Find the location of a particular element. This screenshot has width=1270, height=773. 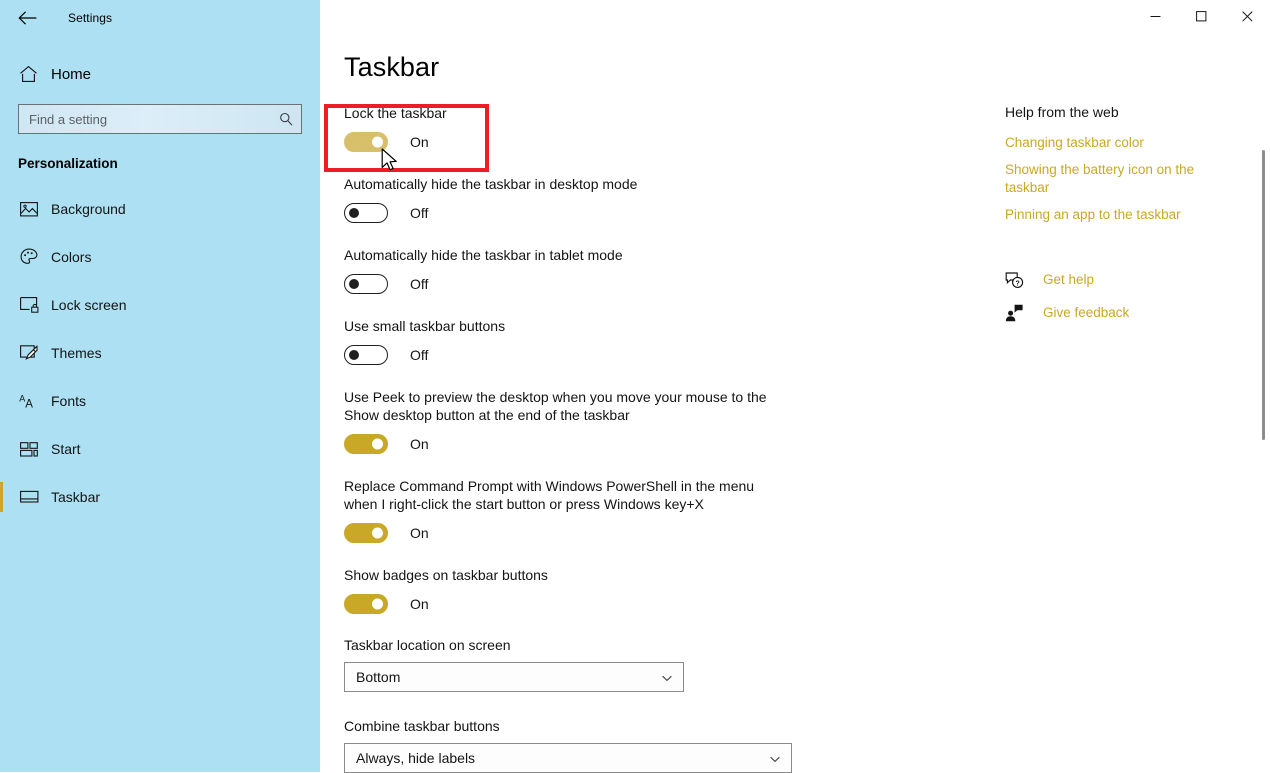

sidebar-item-label: Themes is located at coordinates (76, 353).